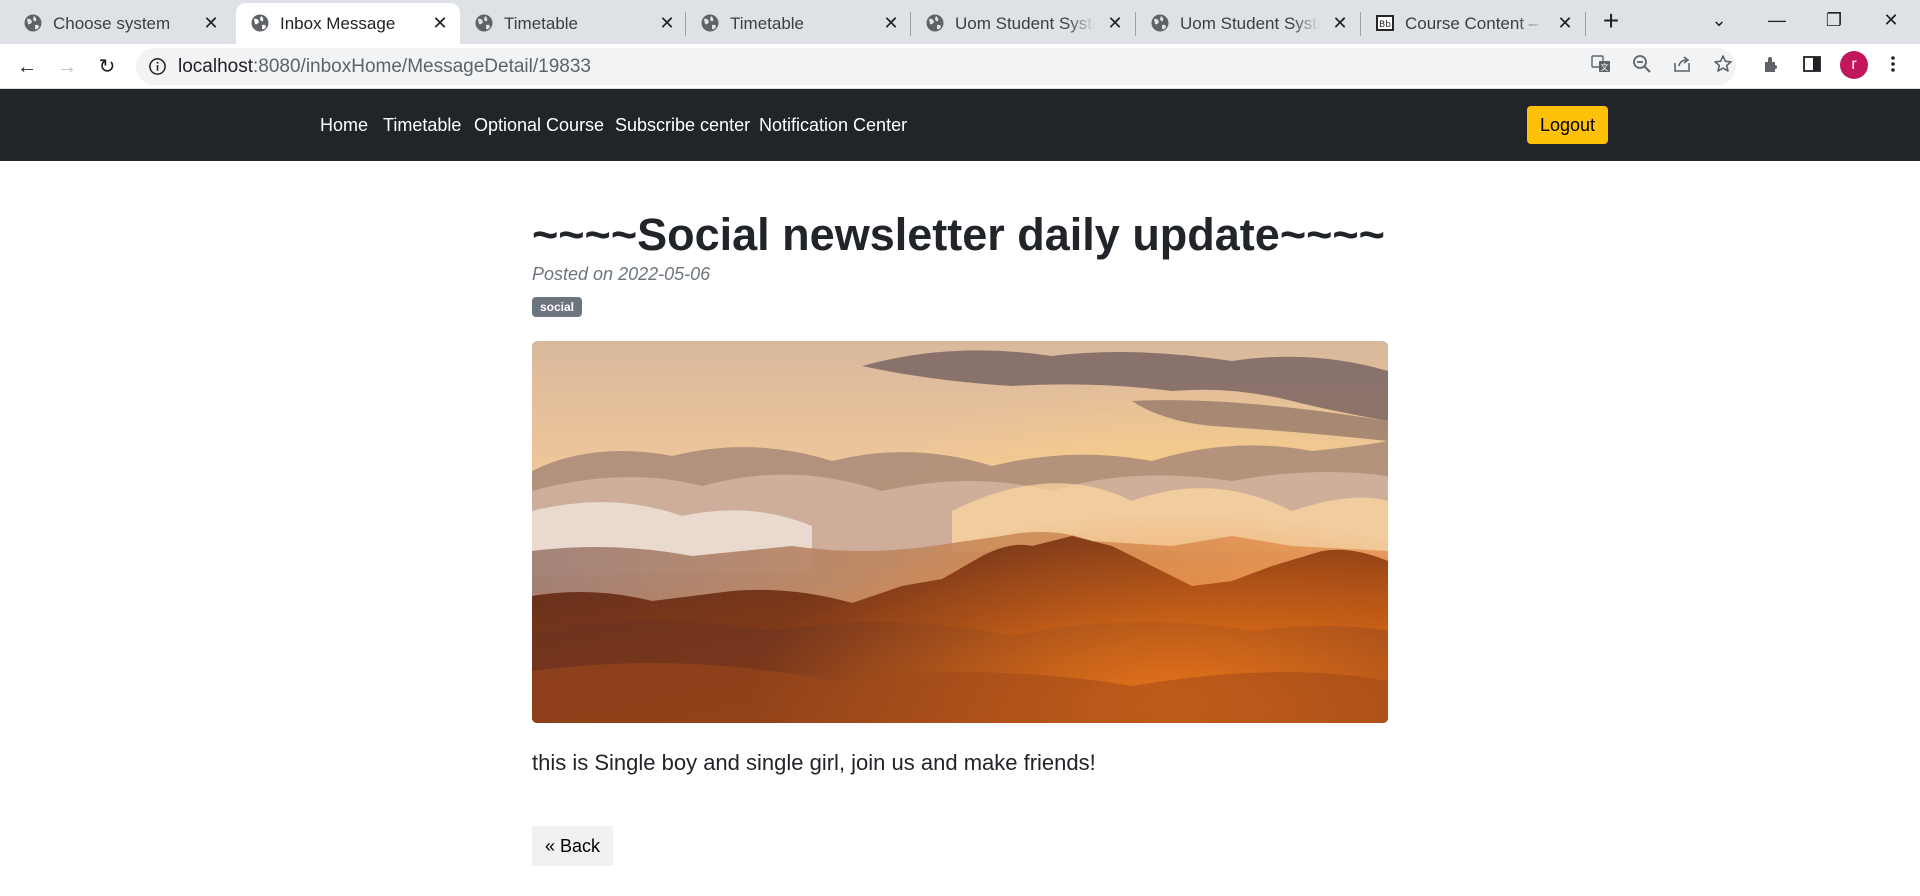 The image size is (1920, 896). What do you see at coordinates (1834, 20) in the screenshot?
I see `restore-icon: ❐` at bounding box center [1834, 20].